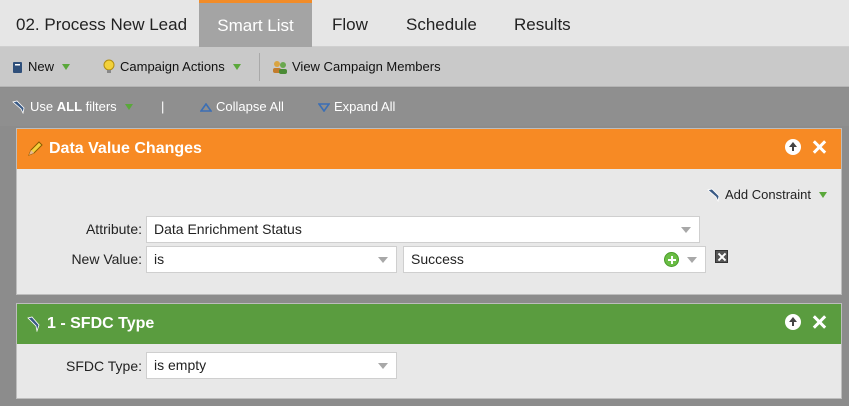  Describe the element at coordinates (721, 256) in the screenshot. I see `delete-constraint-icon` at that location.